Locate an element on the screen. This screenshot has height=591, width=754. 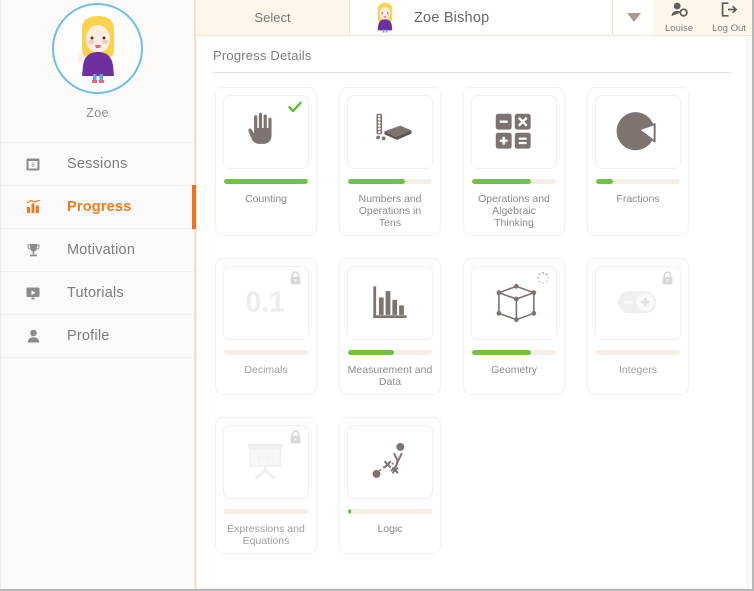
pie-chart-slice-icon is located at coordinates (635, 131).